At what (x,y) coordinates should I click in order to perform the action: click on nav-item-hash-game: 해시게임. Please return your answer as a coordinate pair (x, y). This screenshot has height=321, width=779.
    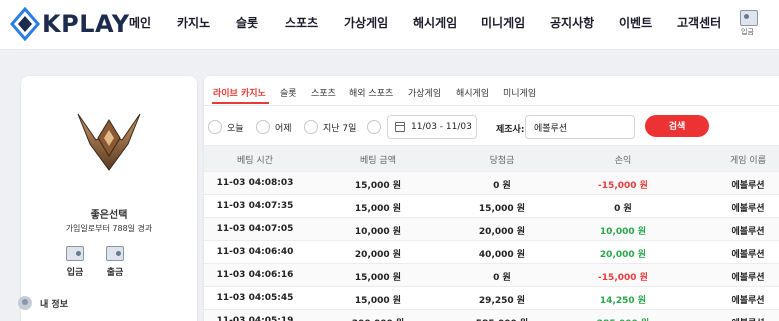
    Looking at the image, I should click on (435, 22).